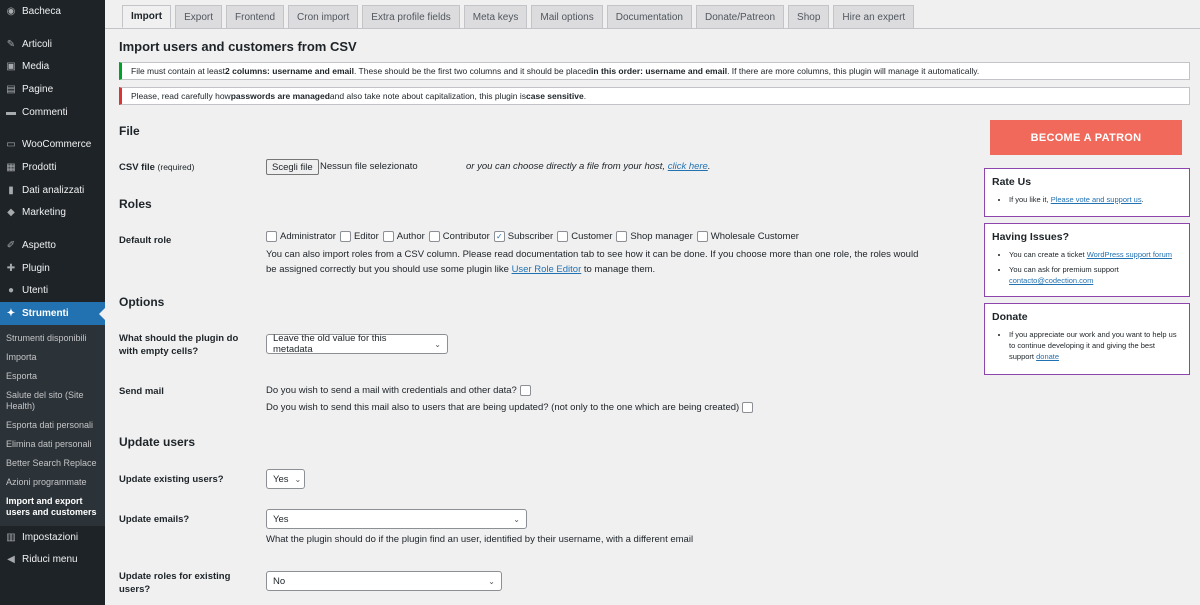  Describe the element at coordinates (52, 401) in the screenshot. I see `submenu-item: Salute del sito (Site Health)` at that location.